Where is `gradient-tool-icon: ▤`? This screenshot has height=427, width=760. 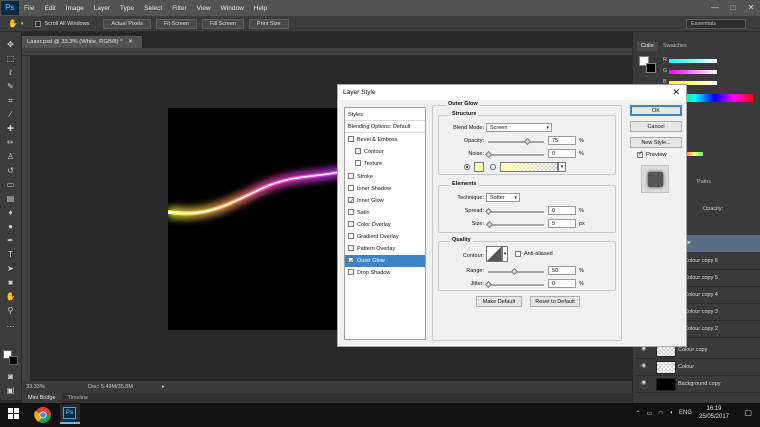 gradient-tool-icon: ▤ is located at coordinates (10, 199).